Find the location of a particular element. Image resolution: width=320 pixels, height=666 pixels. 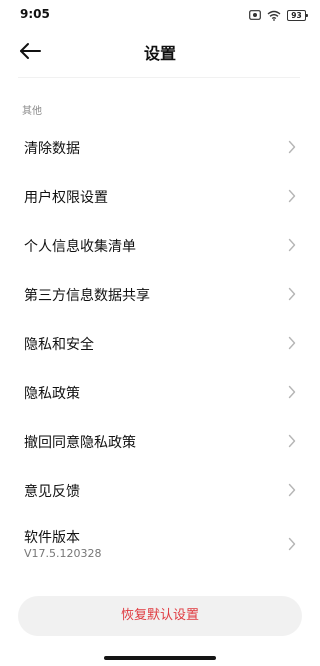

menu-item-feedback: 意见反馈 is located at coordinates (160, 490).